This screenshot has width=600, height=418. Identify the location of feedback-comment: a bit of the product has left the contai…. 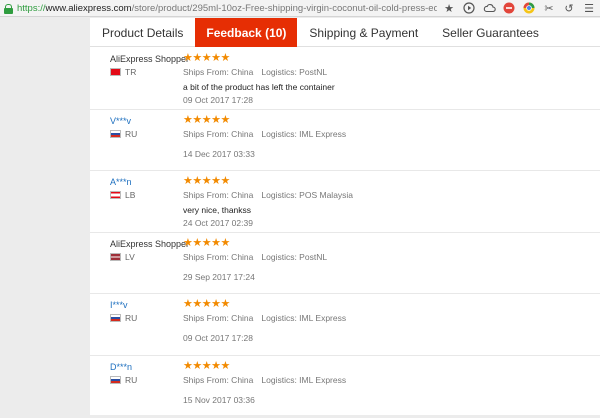
(259, 87).